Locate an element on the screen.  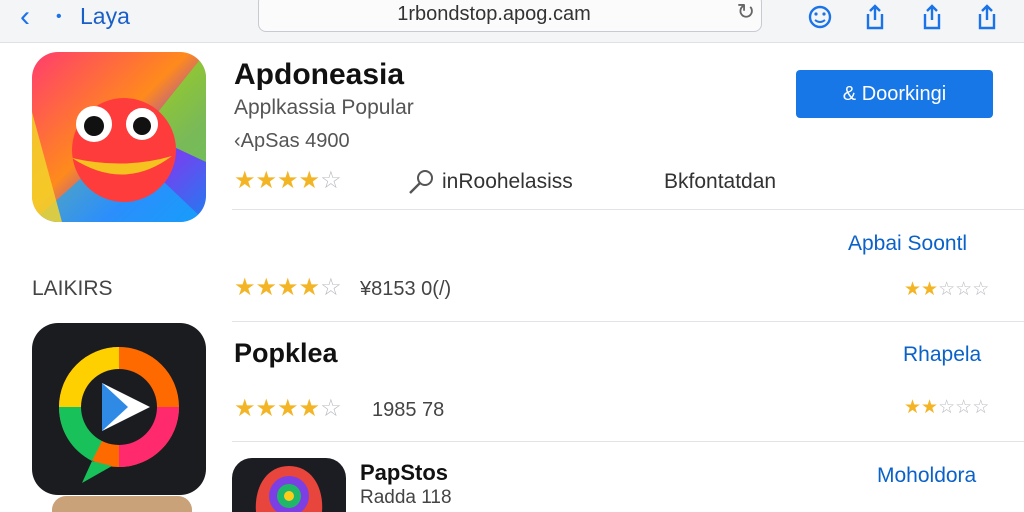
address-bar: 1rbondstop.apog.cam ↻ is located at coordinates (510, 16).